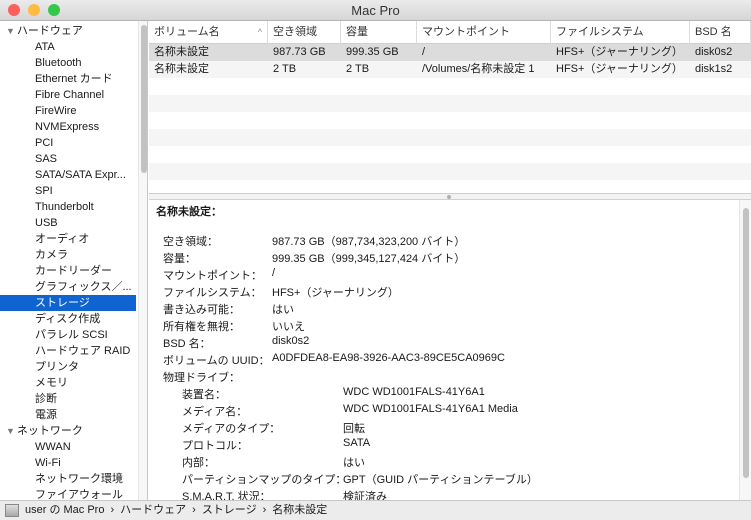  What do you see at coordinates (212, 293) in the screenshot?
I see `field-label: ファイルシステム：` at bounding box center [212, 293].